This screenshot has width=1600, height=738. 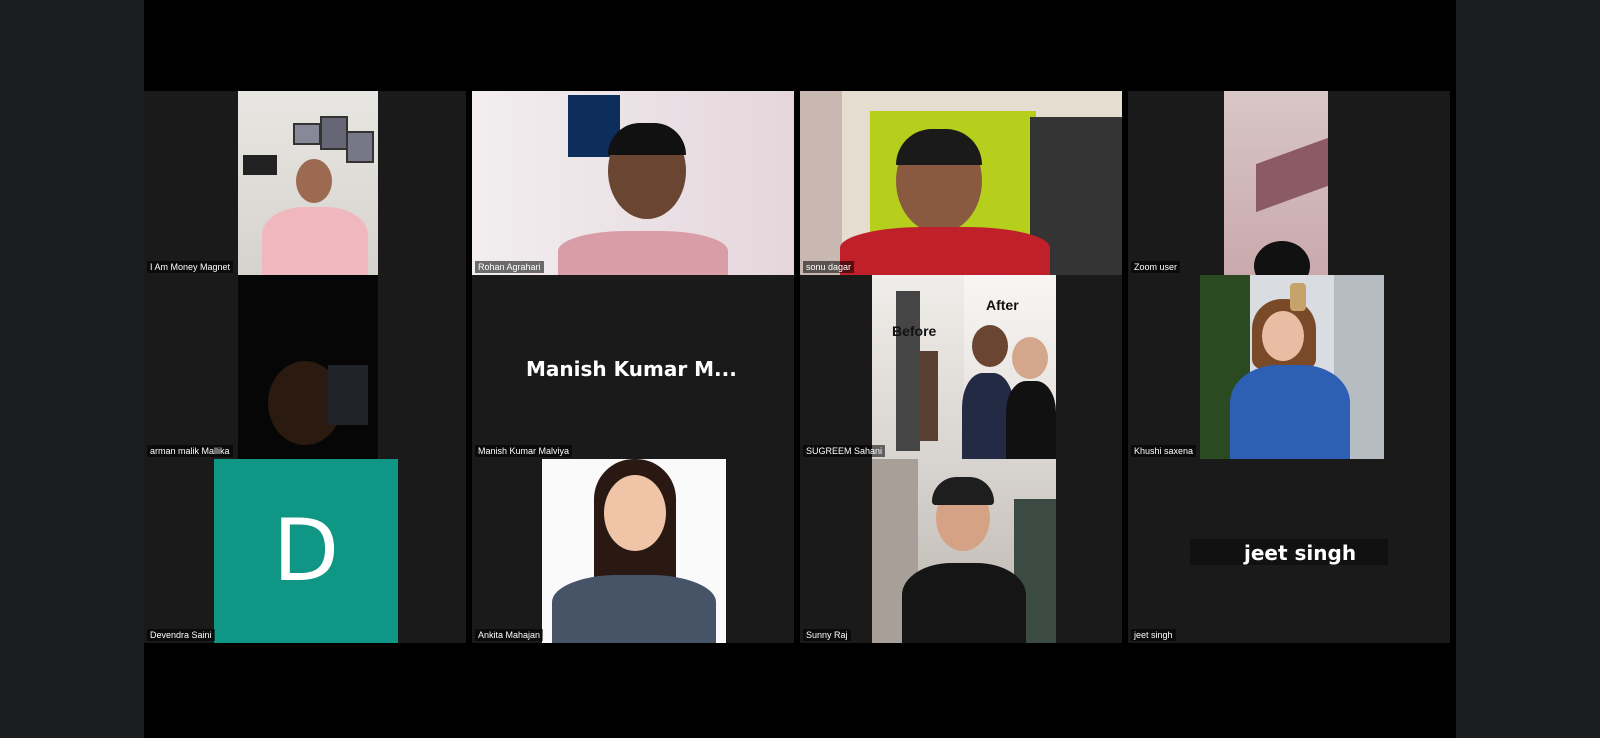 I want to click on participant-name: Zoom user, so click(x=1156, y=267).